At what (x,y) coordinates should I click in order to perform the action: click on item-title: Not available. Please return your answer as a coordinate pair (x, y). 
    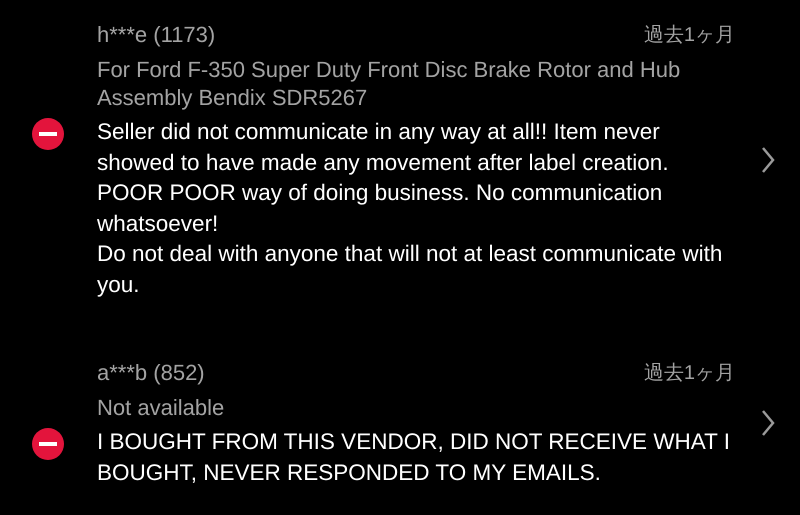
    Looking at the image, I should click on (161, 408).